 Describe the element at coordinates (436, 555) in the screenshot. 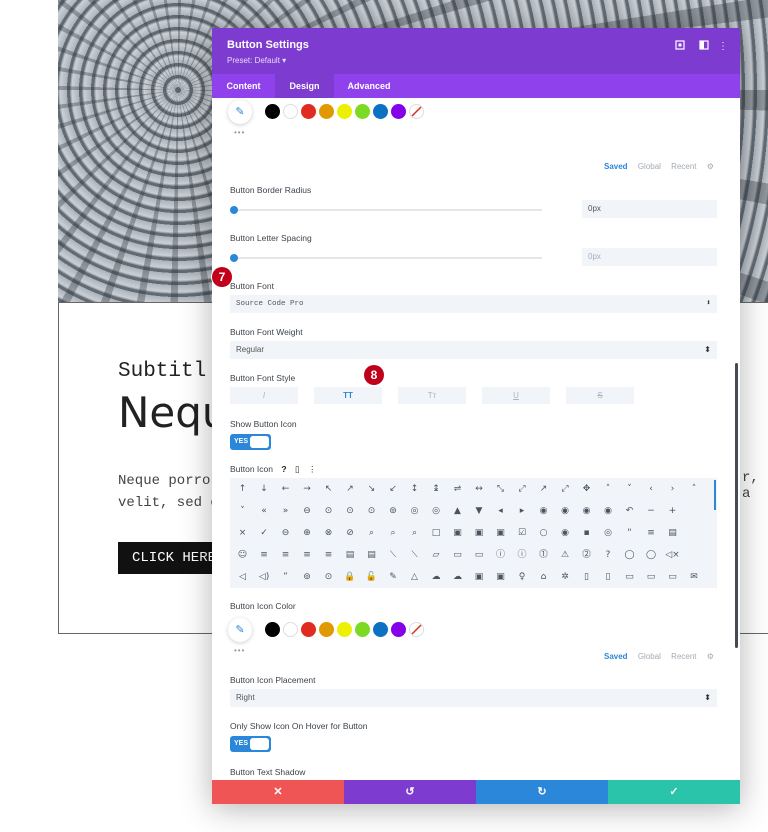

I see `icon-option: ▱` at that location.